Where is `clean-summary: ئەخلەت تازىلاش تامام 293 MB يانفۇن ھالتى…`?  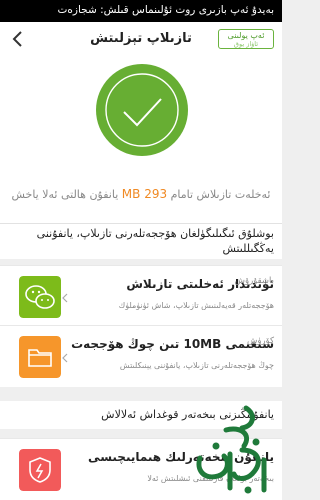 clean-summary: ئەخلەت تازىلاش تامام 293 MB يانفۇن ھالتى… is located at coordinates (141, 194).